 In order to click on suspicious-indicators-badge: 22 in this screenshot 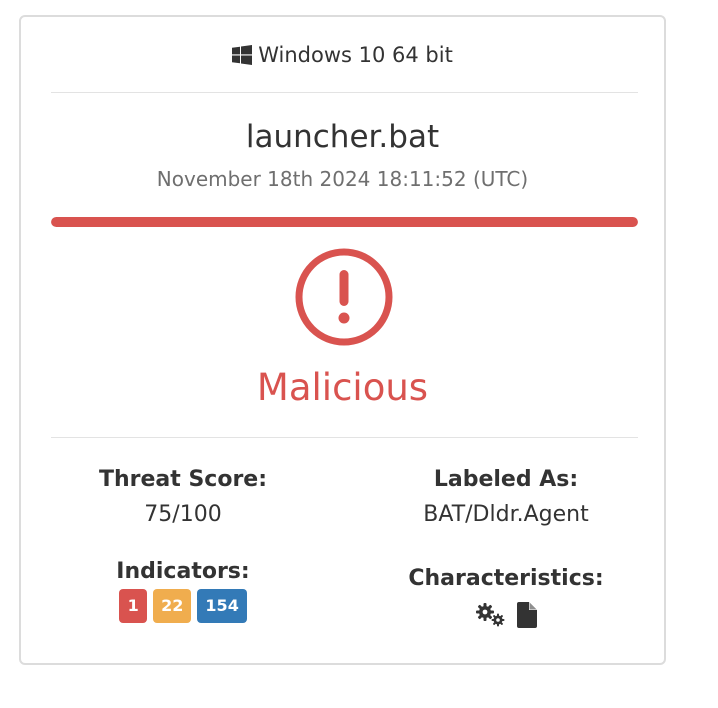, I will do `click(172, 606)`.